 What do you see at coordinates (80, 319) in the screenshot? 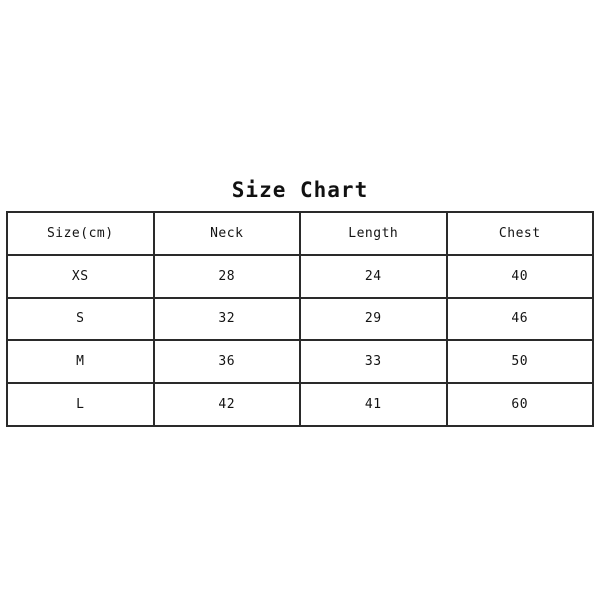
I see `cell-size: S` at bounding box center [80, 319].